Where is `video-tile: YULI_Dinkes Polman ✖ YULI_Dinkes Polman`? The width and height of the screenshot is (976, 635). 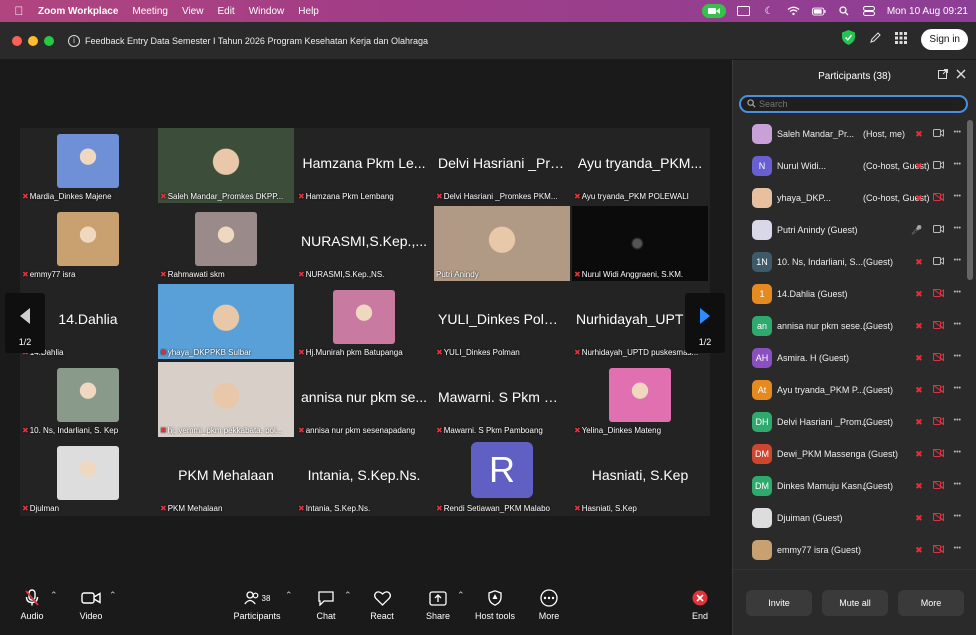
video-tile: YULI_Dinkes Polman ✖ YULI_Dinkes Polman is located at coordinates (502, 321).